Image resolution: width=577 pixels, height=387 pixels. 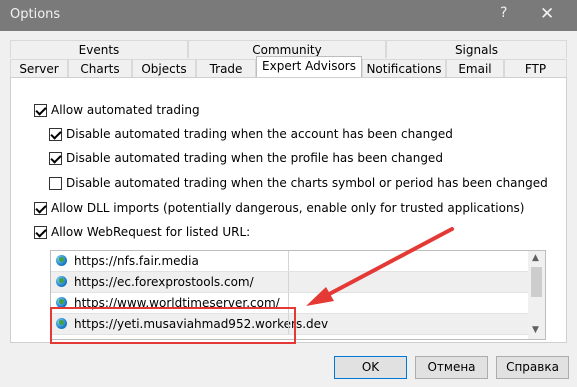 I want to click on tab-expert-advisors: Expert Advisors, so click(x=309, y=66).